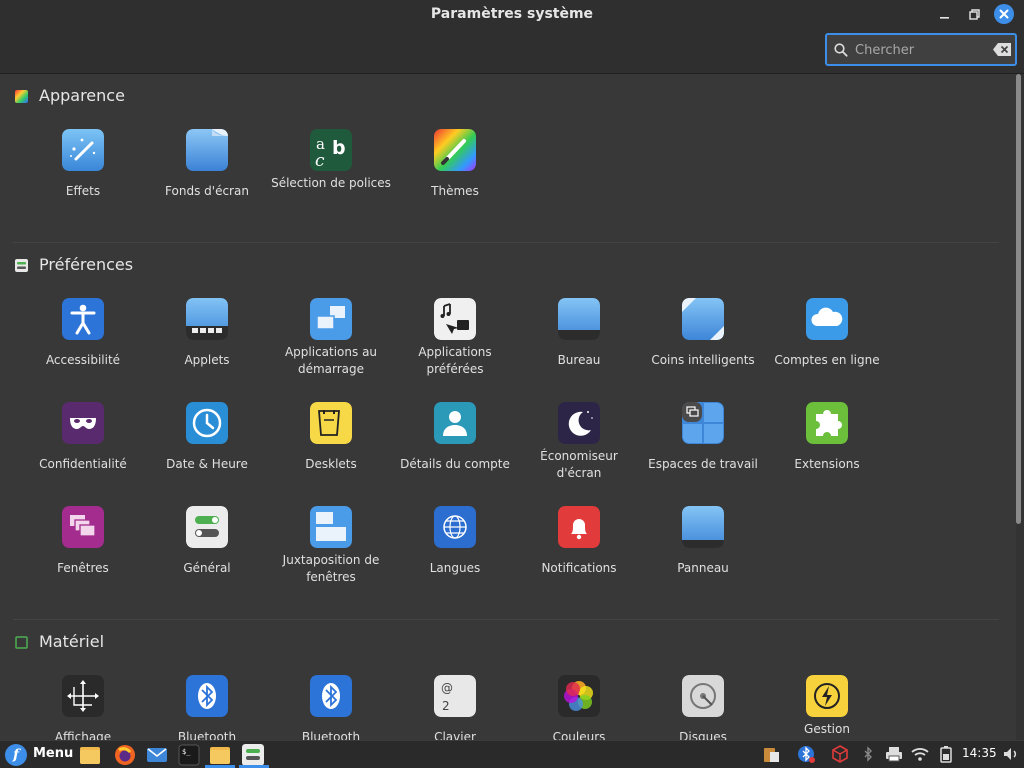 The image size is (1024, 768). Describe the element at coordinates (703, 558) in the screenshot. I see `settings-item-panneau: Panneau` at that location.